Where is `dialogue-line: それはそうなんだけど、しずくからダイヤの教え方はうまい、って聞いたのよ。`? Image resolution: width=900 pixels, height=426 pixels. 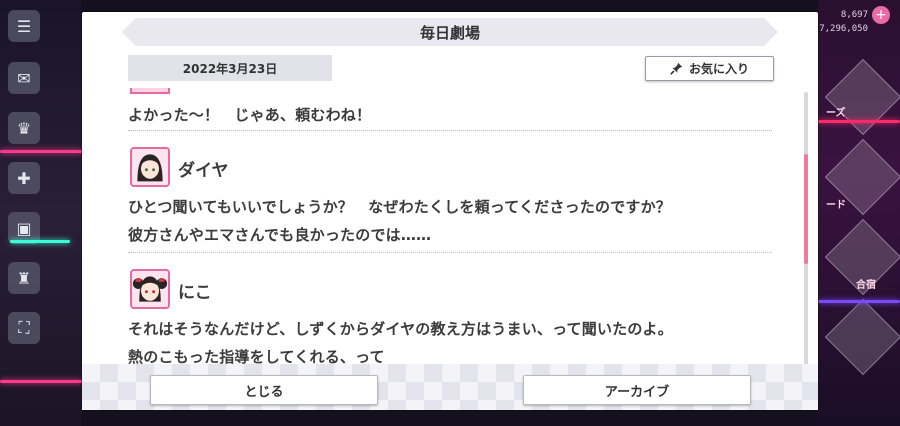
dialogue-line: それはそうなんだけど、しずくからダイヤの教え方はうまい、って聞いたのよ。 is located at coordinates (400, 329).